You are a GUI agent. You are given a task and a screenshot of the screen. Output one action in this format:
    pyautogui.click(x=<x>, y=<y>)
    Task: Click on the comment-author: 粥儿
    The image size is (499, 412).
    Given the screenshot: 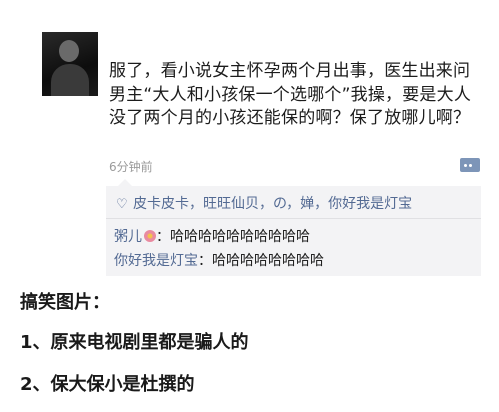 What is the action you would take?
    pyautogui.click(x=128, y=237)
    